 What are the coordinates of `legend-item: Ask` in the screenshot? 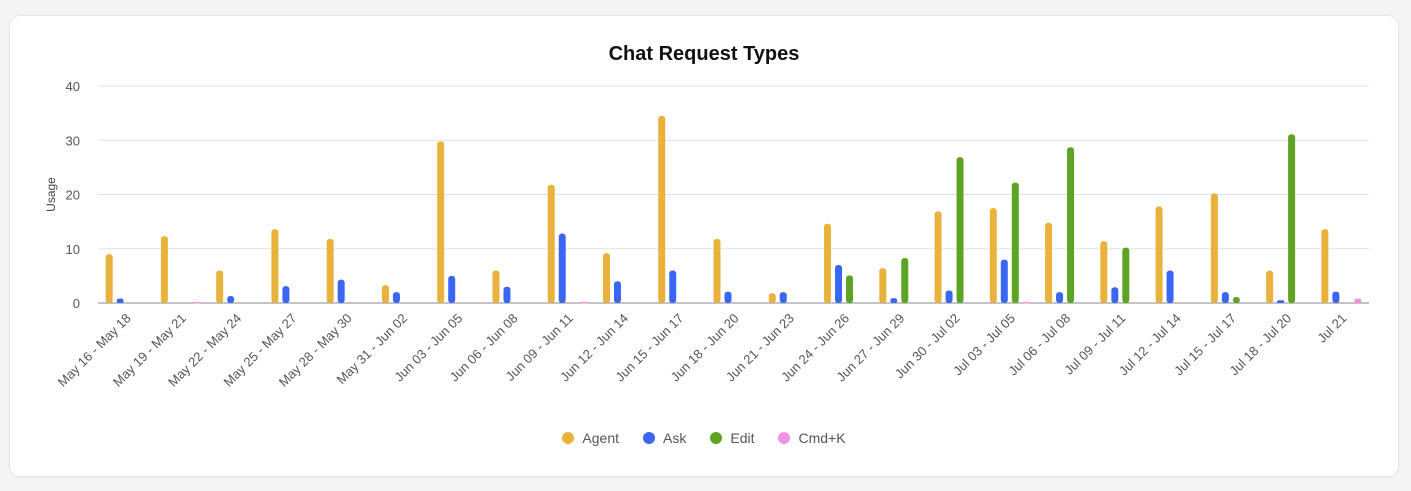 It's located at (664, 438).